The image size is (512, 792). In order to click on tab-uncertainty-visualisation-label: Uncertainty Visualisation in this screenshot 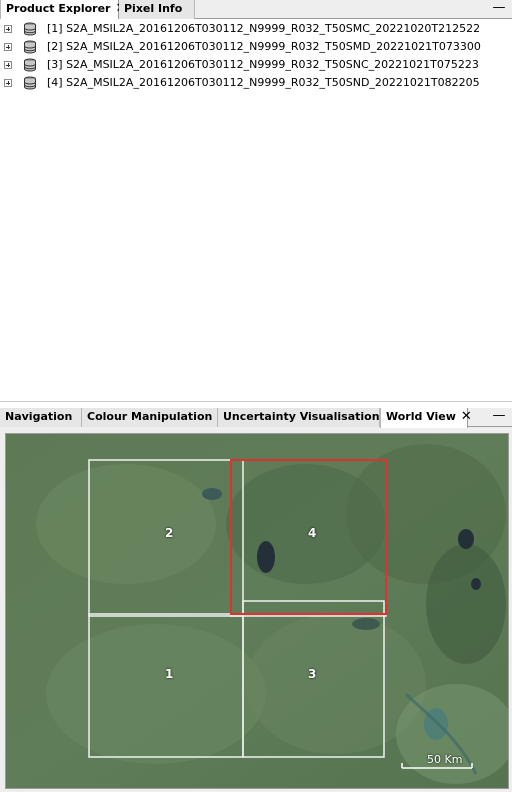, I will do `click(301, 416)`.